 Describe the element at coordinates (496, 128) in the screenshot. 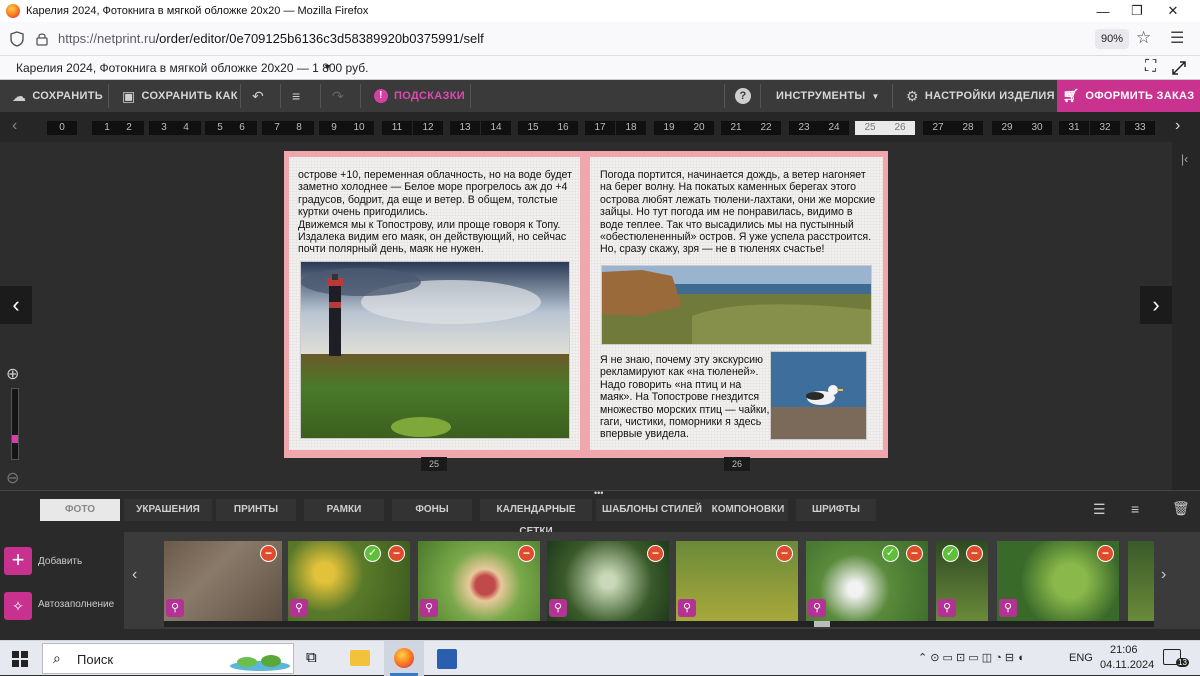

I see `page-thumb-14: 14` at that location.